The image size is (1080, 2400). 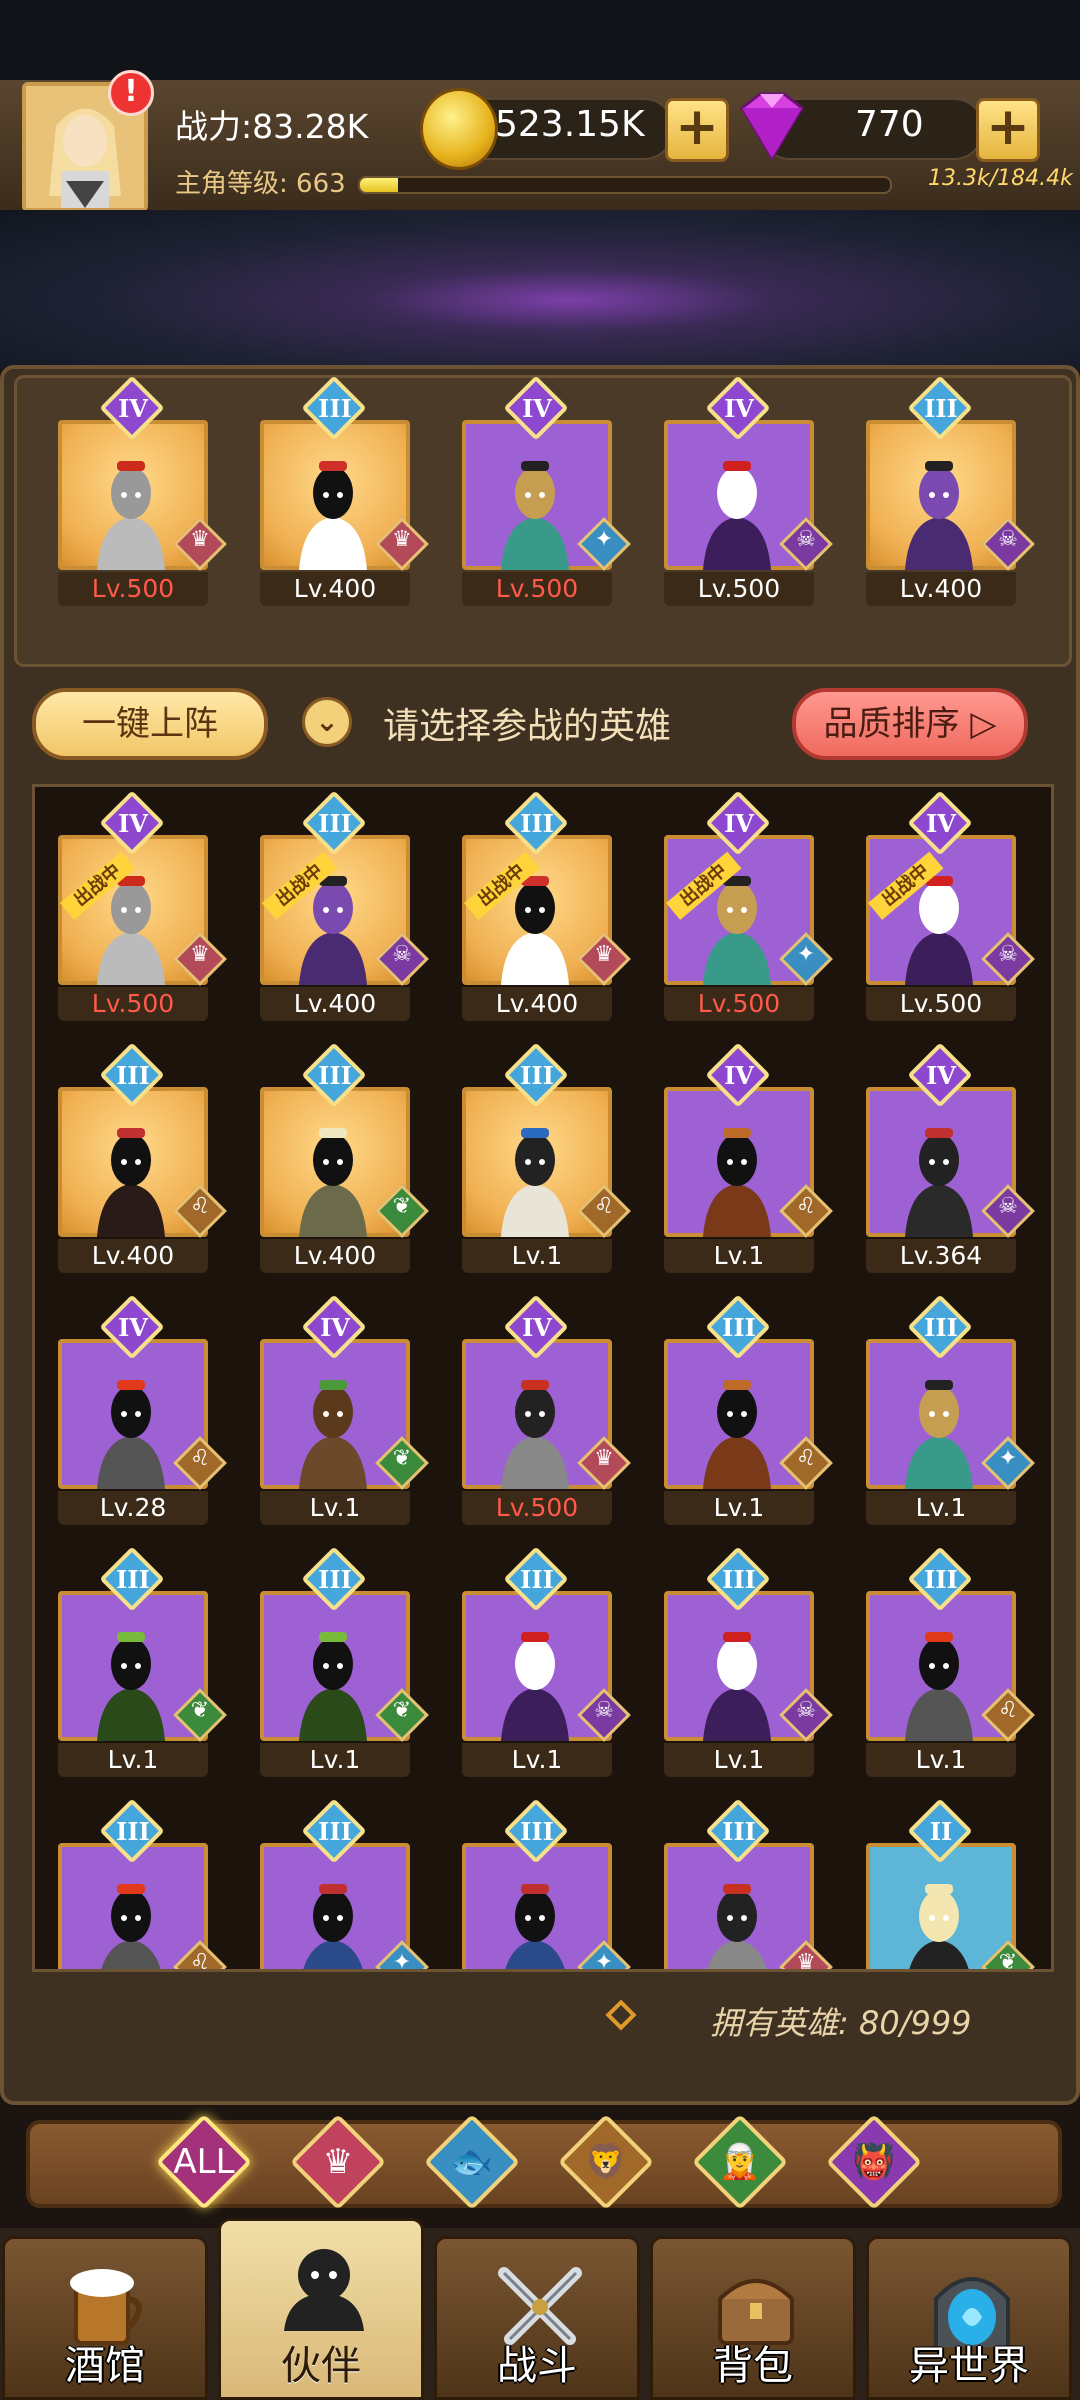 What do you see at coordinates (105, 2318) in the screenshot?
I see `nav-tab-beer-mug: 酒馆` at bounding box center [105, 2318].